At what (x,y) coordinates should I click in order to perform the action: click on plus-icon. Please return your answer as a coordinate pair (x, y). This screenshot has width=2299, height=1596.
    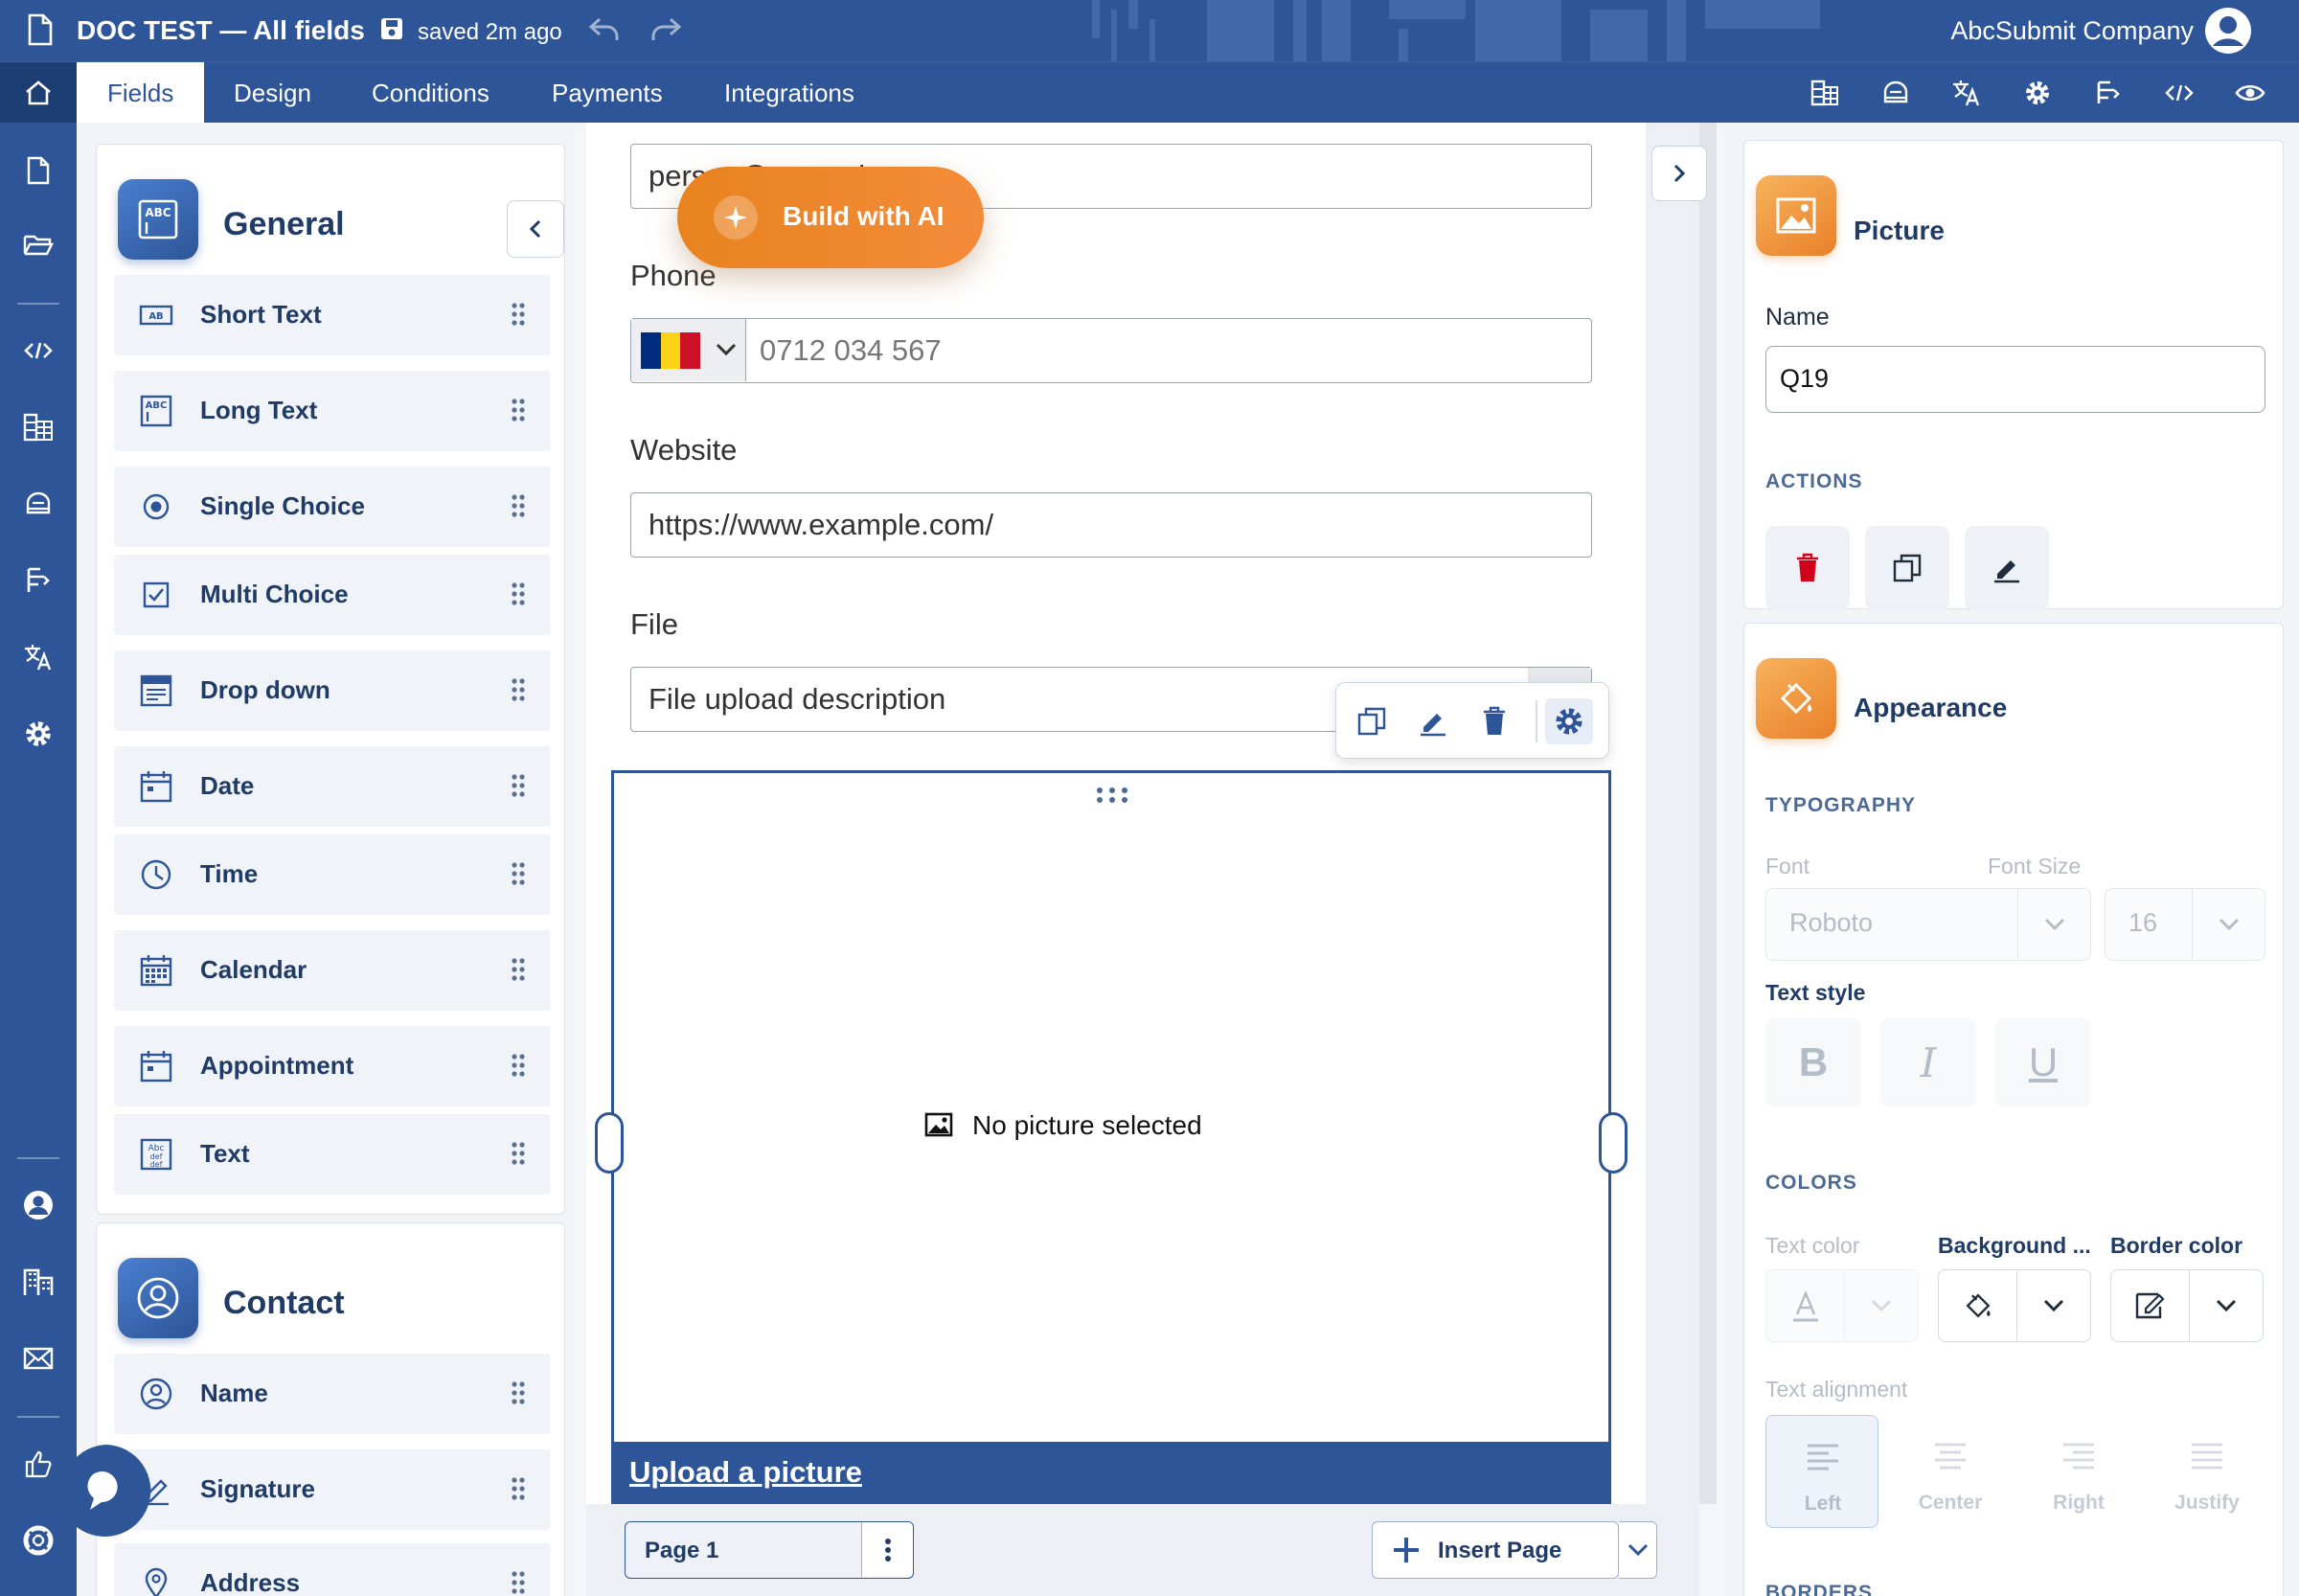
    Looking at the image, I should click on (1406, 1550).